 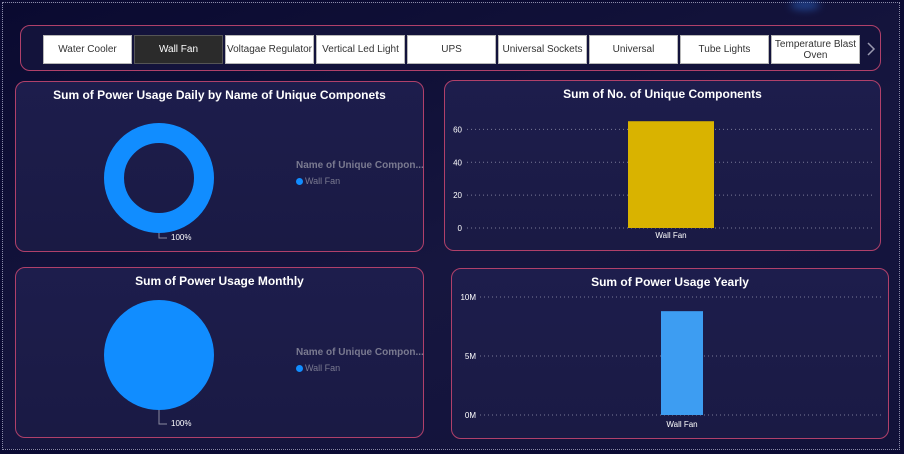 I want to click on slicer-tile-water-cooler: Water Cooler, so click(x=87, y=49).